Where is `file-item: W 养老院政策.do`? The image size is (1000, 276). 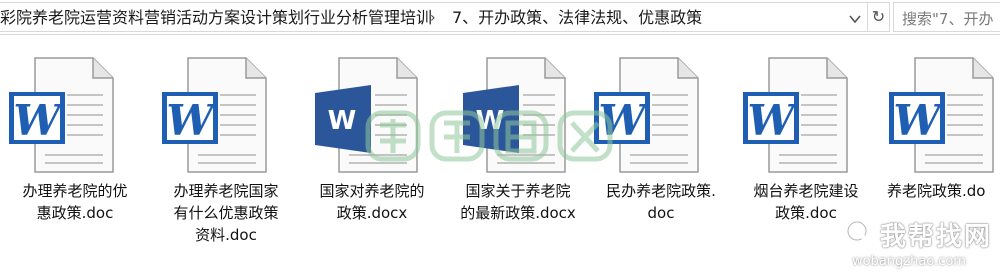 file-item: W 养老院政策.do is located at coordinates (938, 165).